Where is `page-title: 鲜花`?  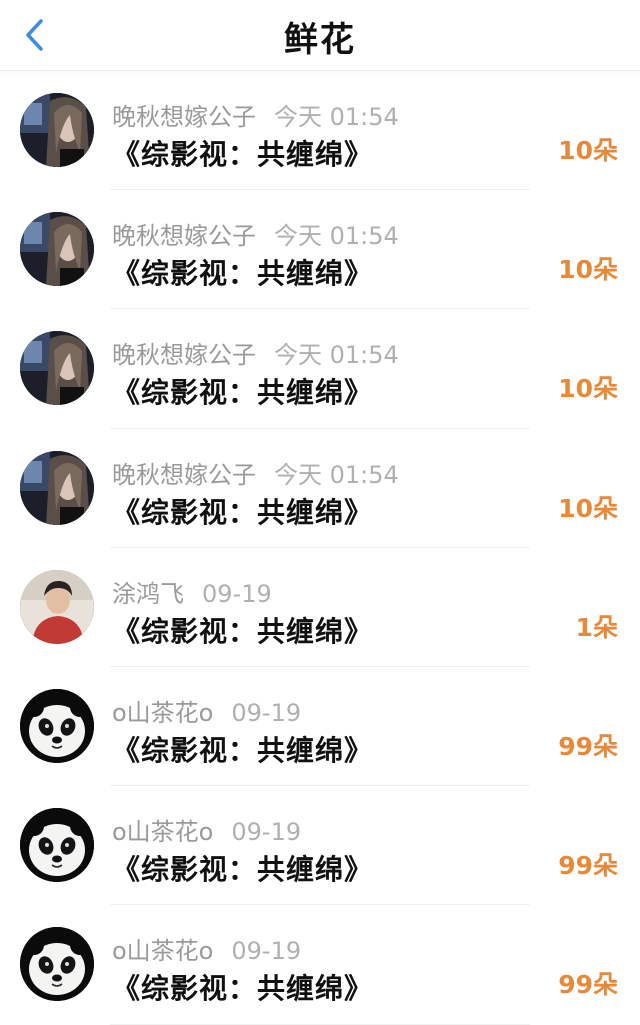
page-title: 鲜花 is located at coordinates (320, 40).